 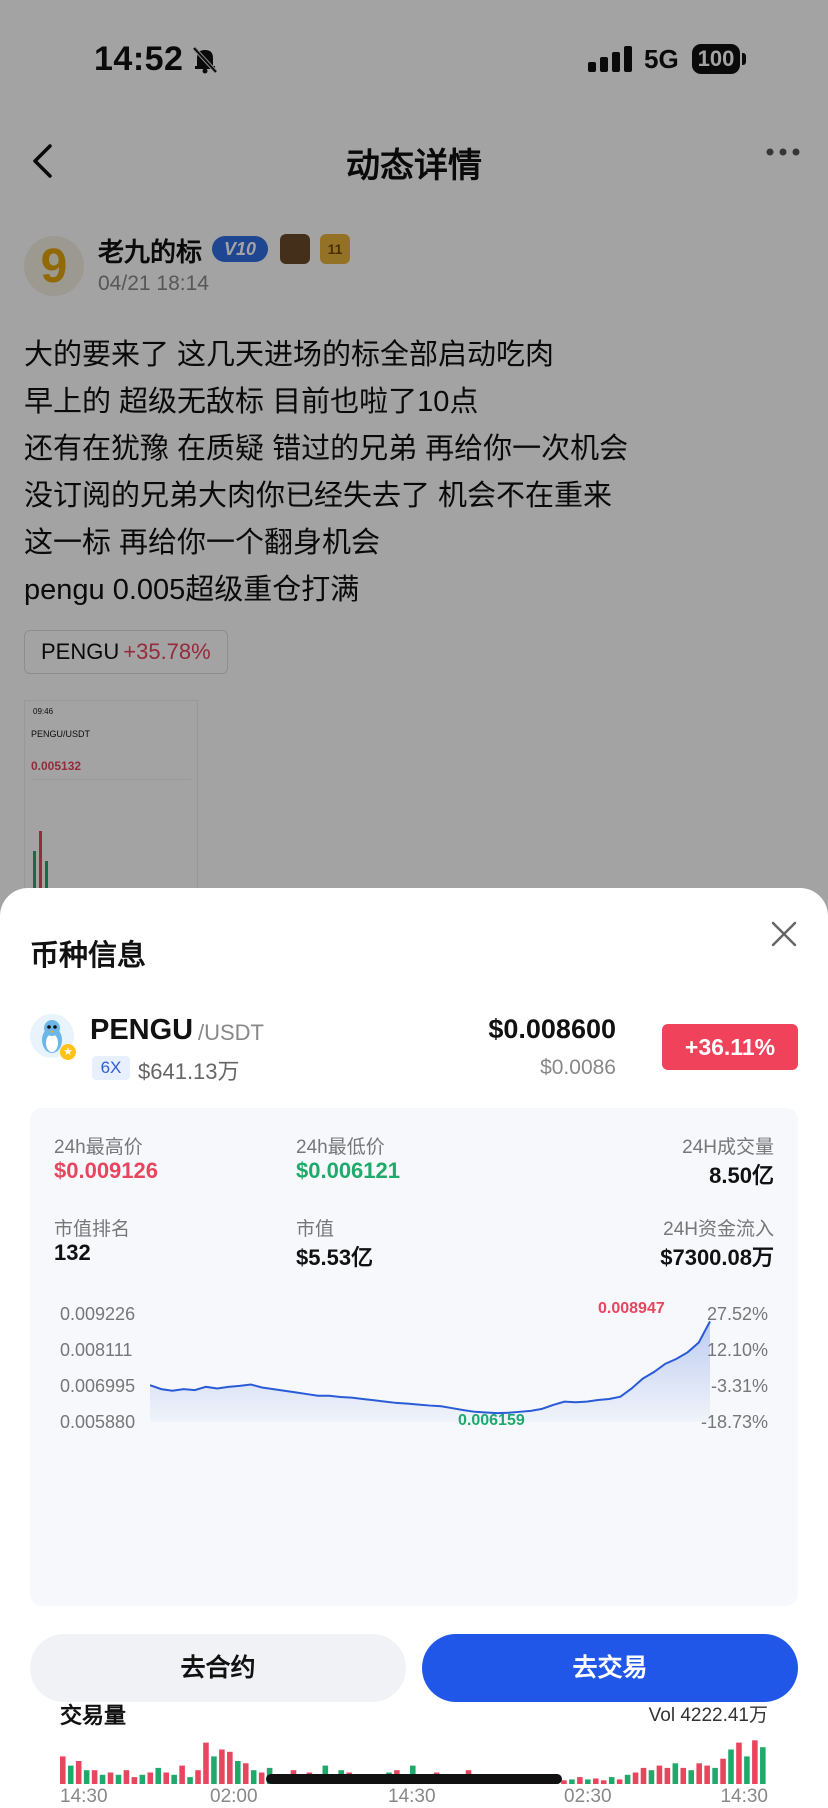 I want to click on sheet-title: 币种信息, so click(x=88, y=956).